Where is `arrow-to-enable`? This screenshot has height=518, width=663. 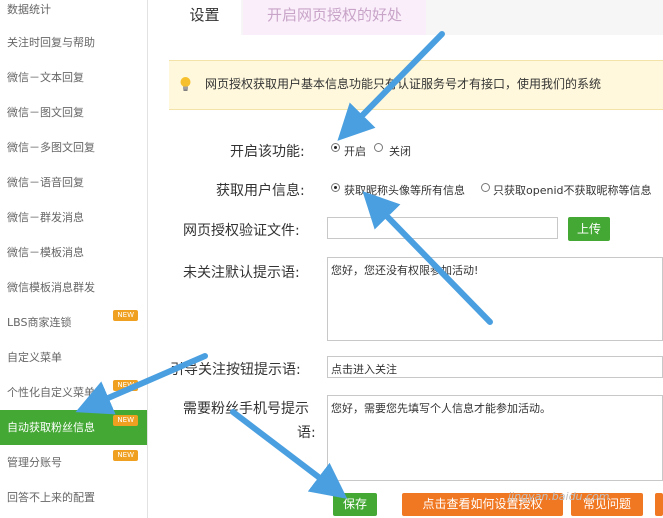 arrow-to-enable is located at coordinates (391, 86).